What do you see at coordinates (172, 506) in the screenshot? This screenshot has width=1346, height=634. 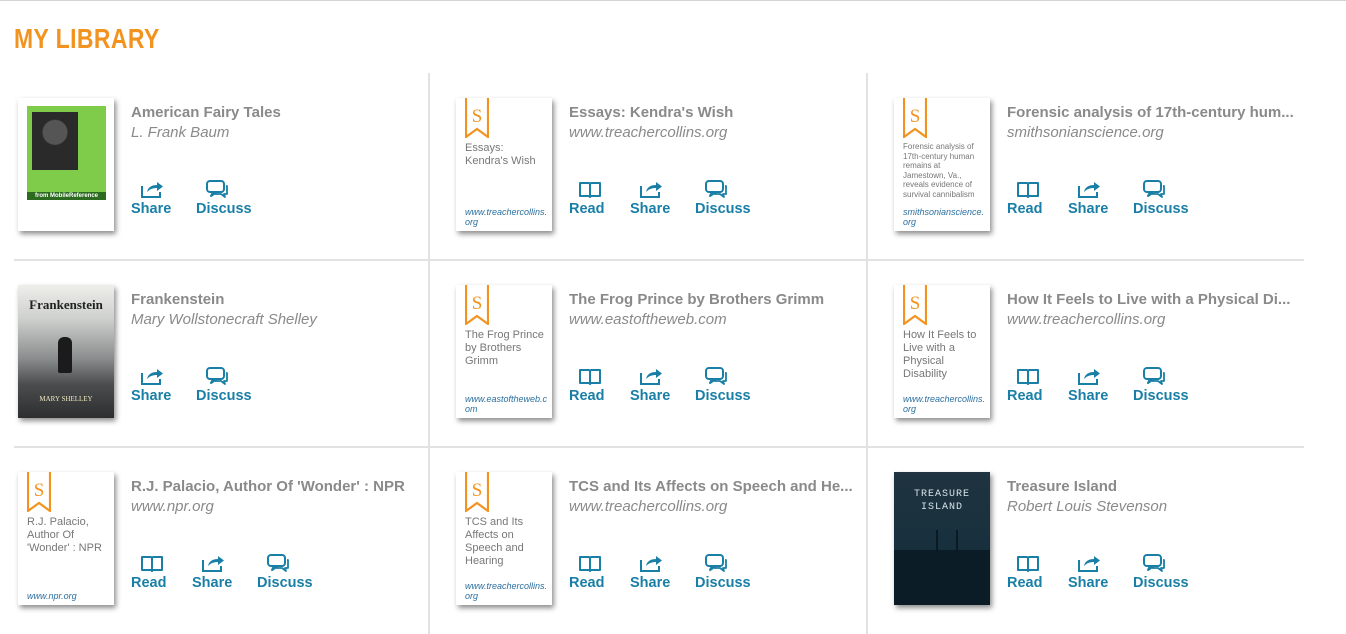 I see `item-subtitle: www.npr.org` at bounding box center [172, 506].